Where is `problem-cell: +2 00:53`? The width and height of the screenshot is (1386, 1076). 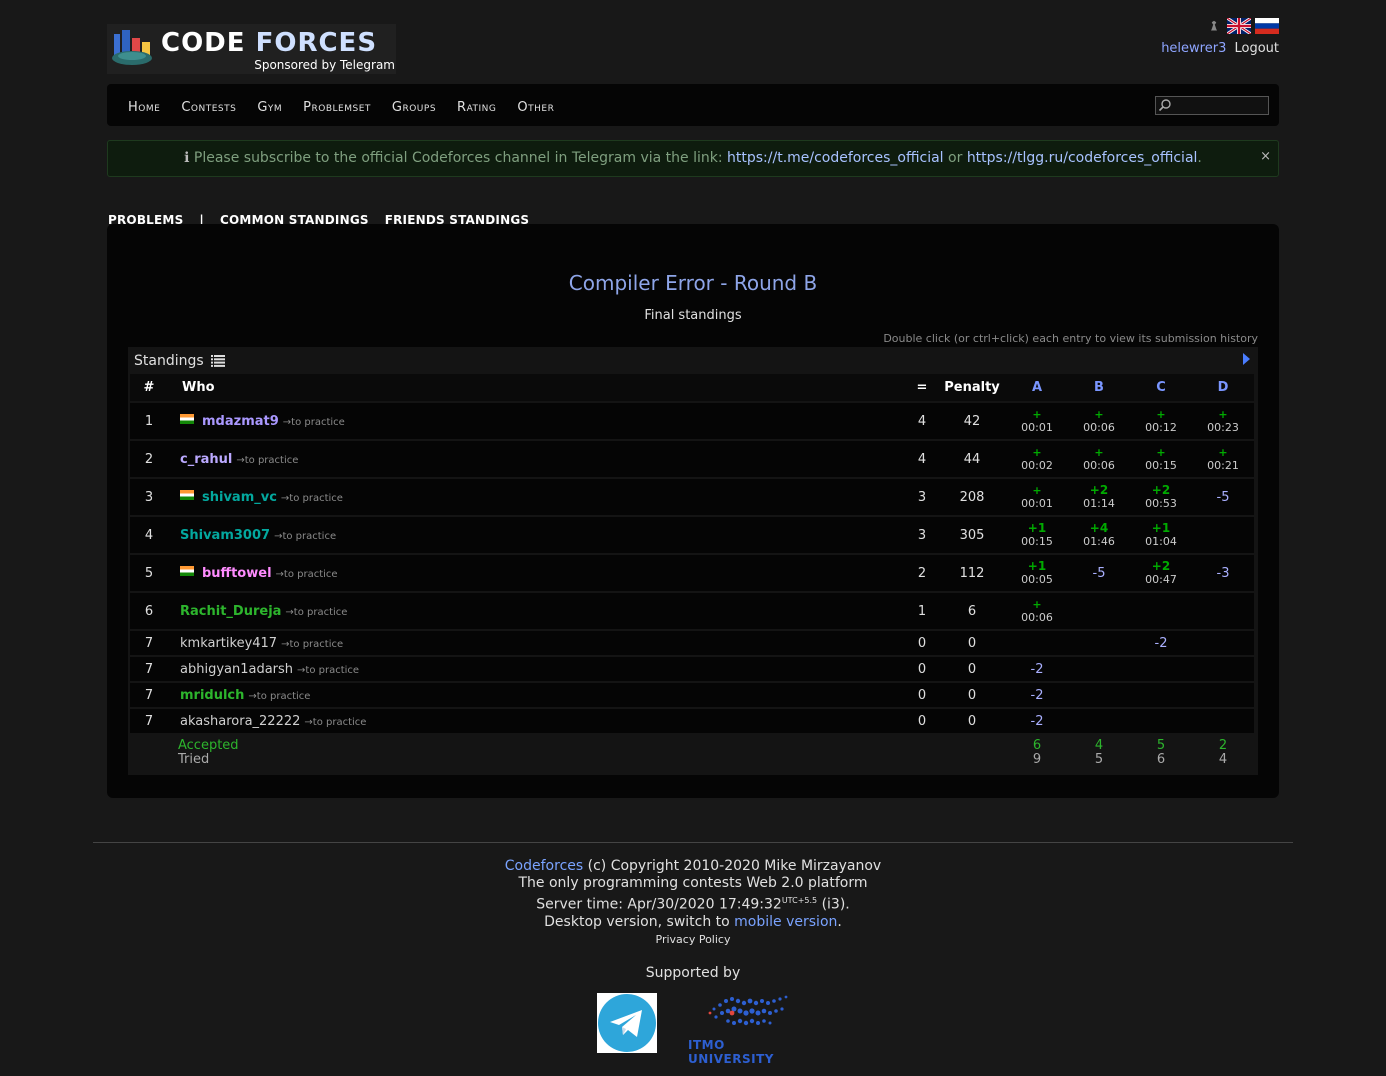
problem-cell: +2 00:53 is located at coordinates (1161, 497).